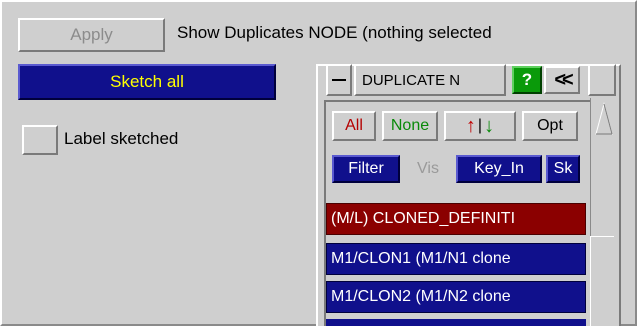 Image resolution: width=637 pixels, height=326 pixels. Describe the element at coordinates (456, 322) in the screenshot. I see `list-item-partial` at that location.